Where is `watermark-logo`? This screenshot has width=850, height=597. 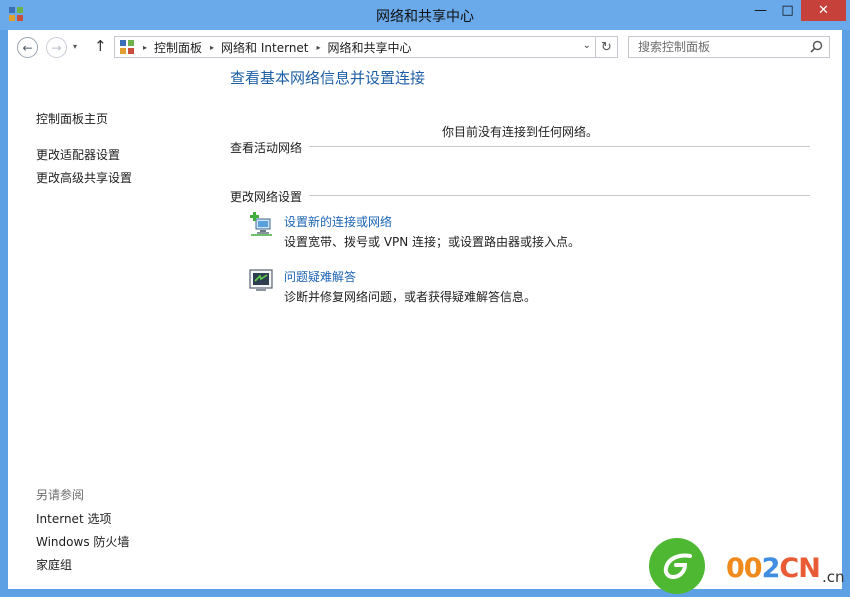 watermark-logo is located at coordinates (677, 566).